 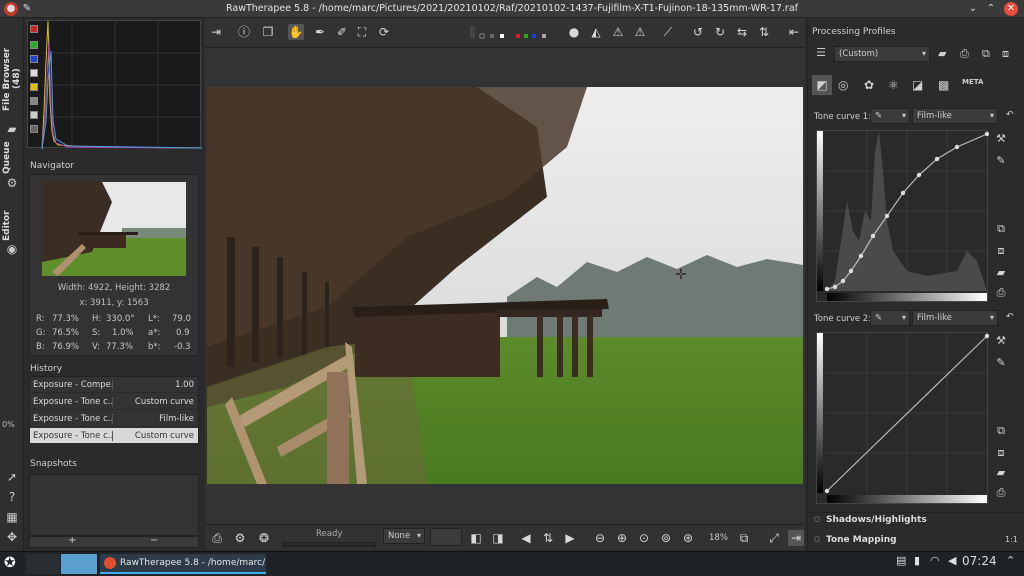 I want to click on curve-type-1-select: ✎ ▾, so click(x=890, y=116).